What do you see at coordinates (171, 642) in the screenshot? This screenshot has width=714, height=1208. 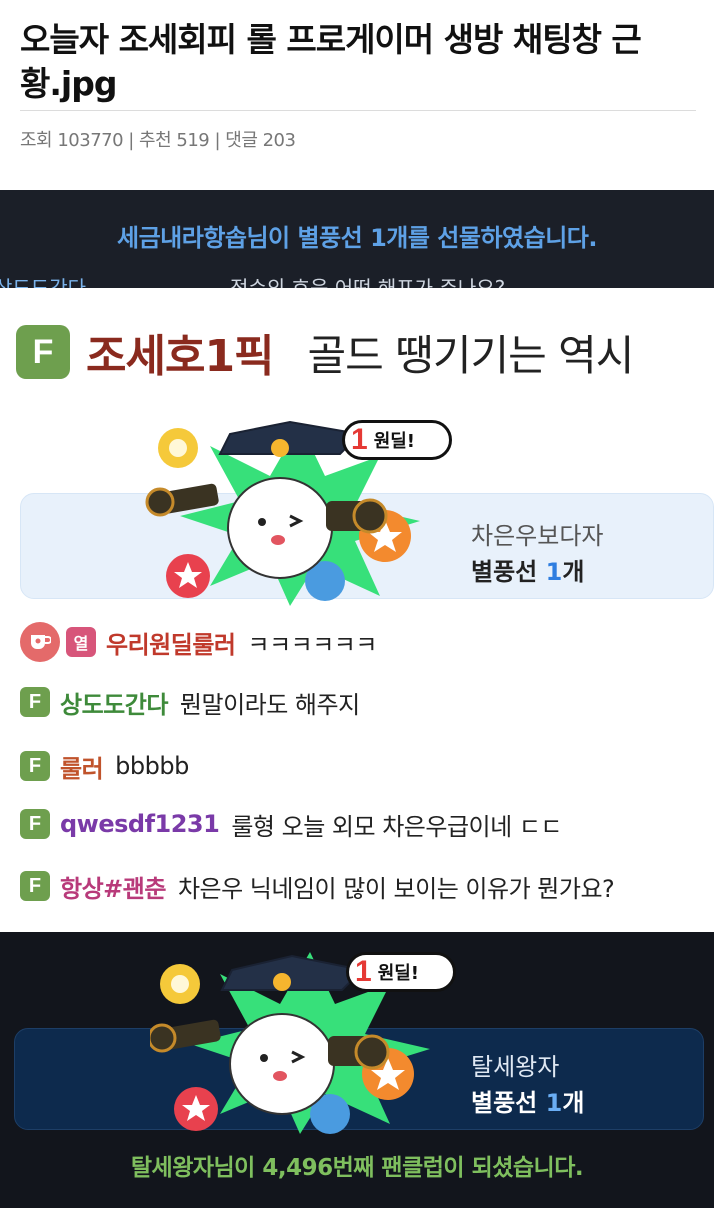 I see `chat-name: 우리원딜룰러` at bounding box center [171, 642].